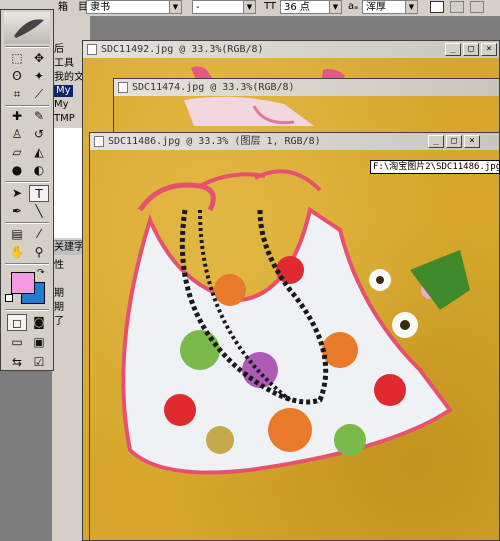  What do you see at coordinates (182, 49) in the screenshot?
I see `window-title: SDC11492.jpg @ 33.3%(RGB/8)` at bounding box center [182, 49].